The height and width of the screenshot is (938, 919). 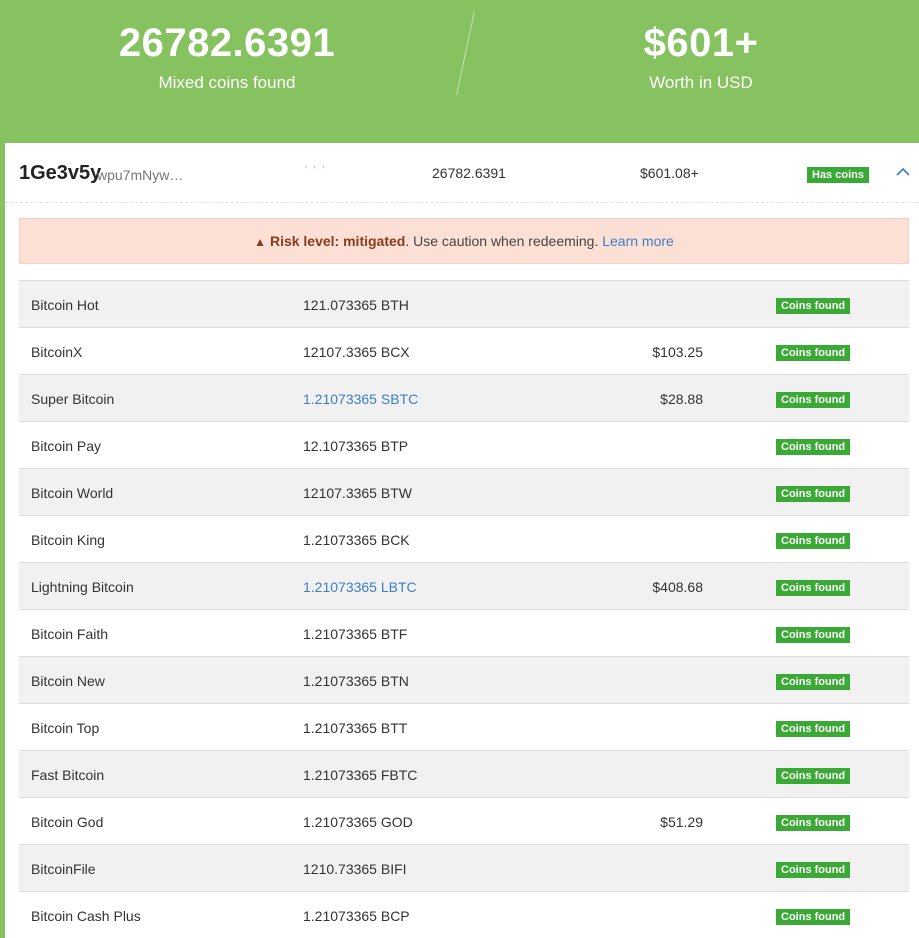 What do you see at coordinates (82, 587) in the screenshot?
I see `coin-name: Lightning Bitcoin` at bounding box center [82, 587].